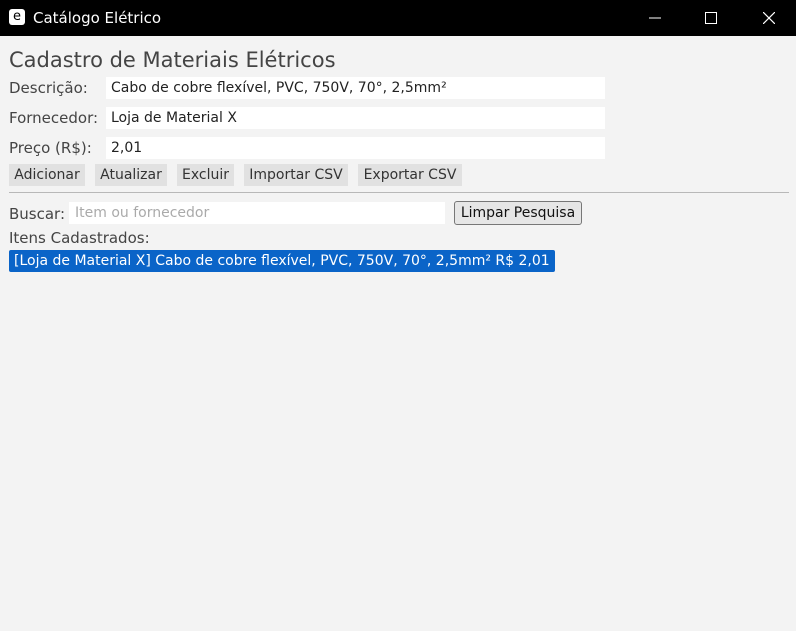 This screenshot has width=796, height=631. I want to click on close-button, so click(769, 18).